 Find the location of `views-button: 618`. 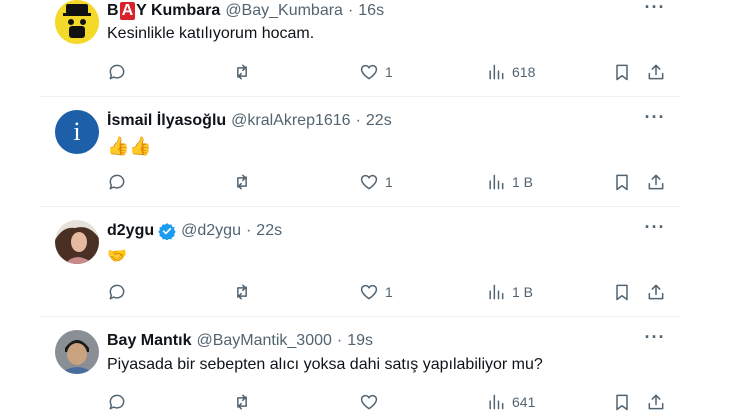

views-button: 618 is located at coordinates (510, 72).